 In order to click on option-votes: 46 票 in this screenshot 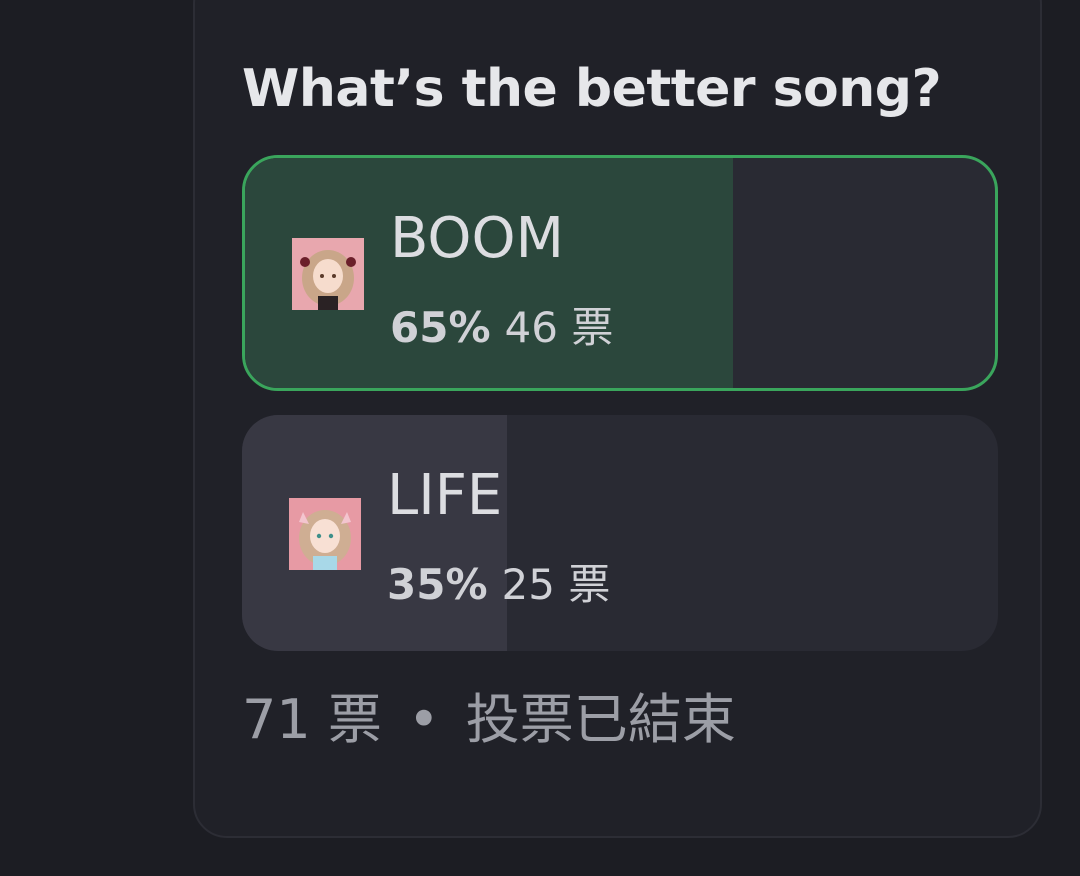, I will do `click(559, 327)`.